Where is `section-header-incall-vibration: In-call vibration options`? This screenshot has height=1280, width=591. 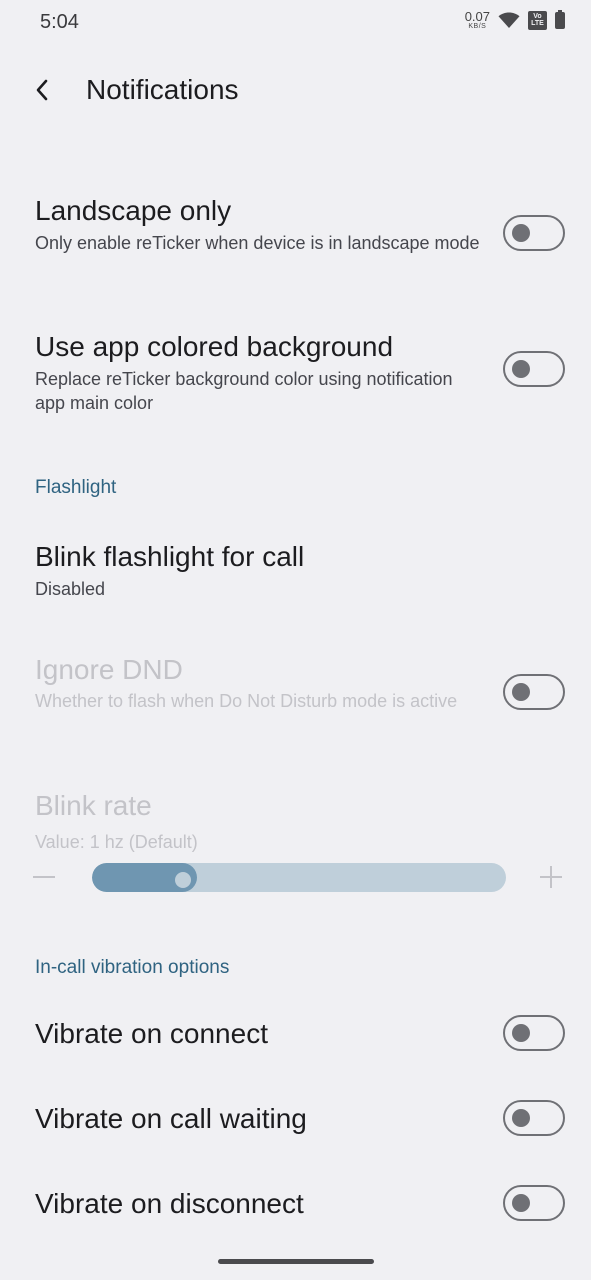 section-header-incall-vibration: In-call vibration options is located at coordinates (132, 967).